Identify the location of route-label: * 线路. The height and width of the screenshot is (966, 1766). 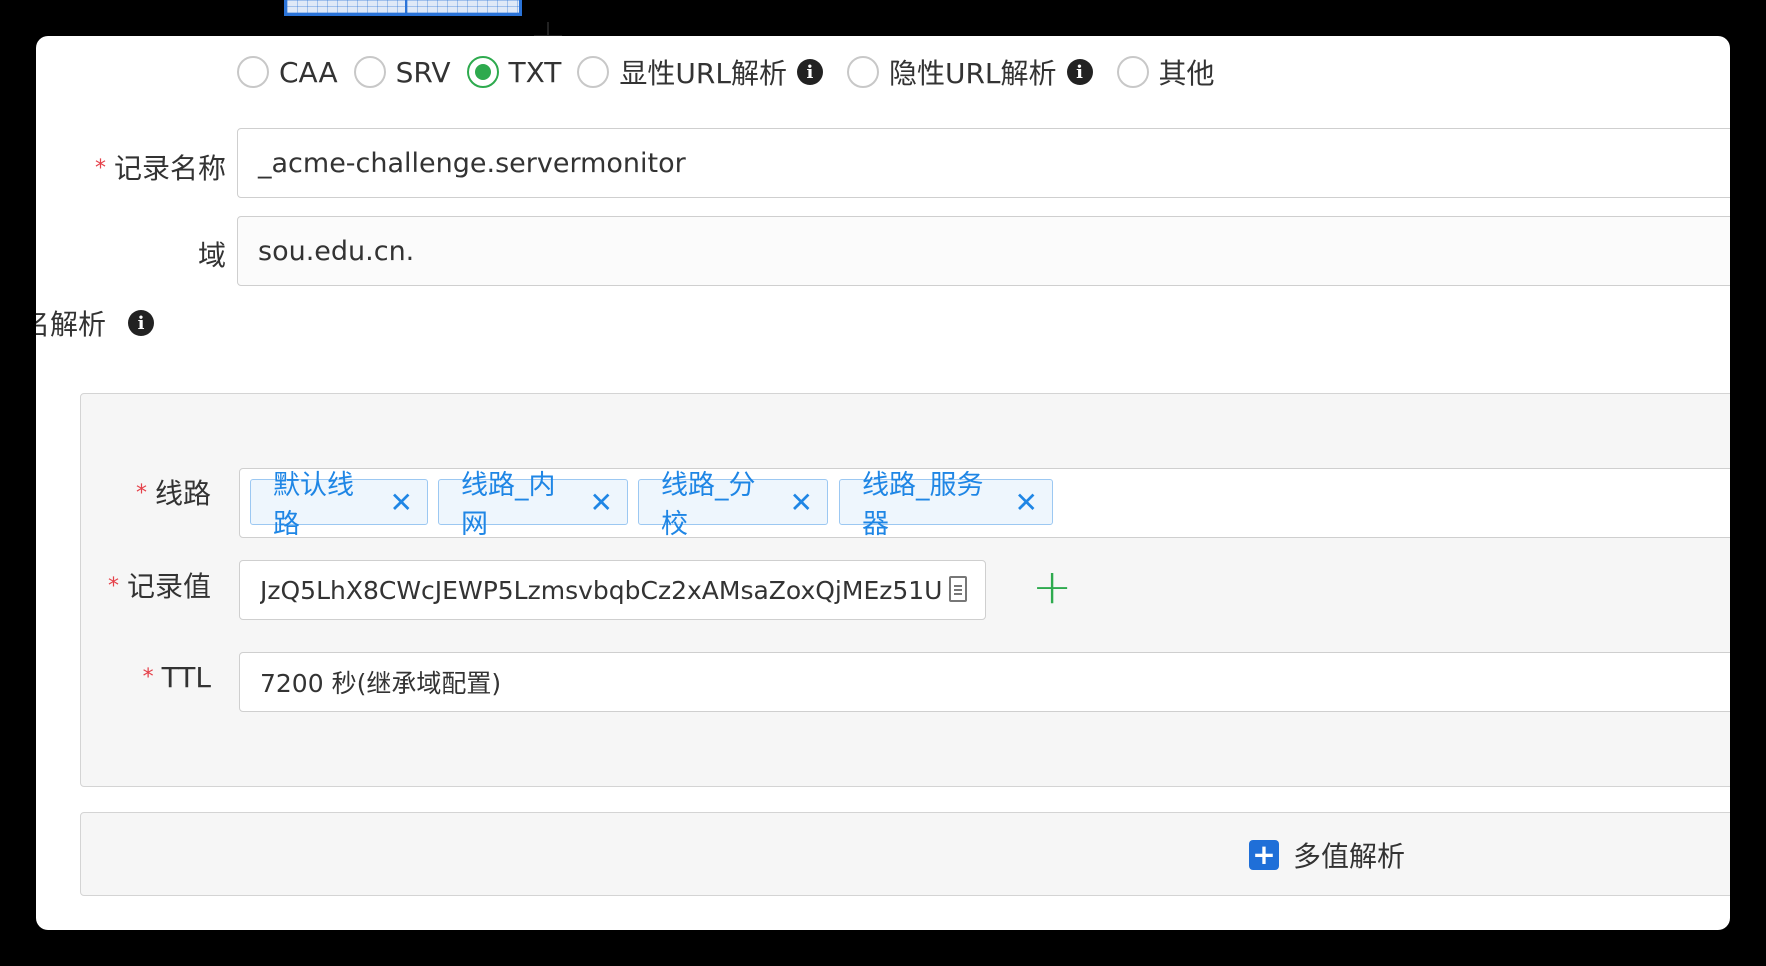
(173, 493).